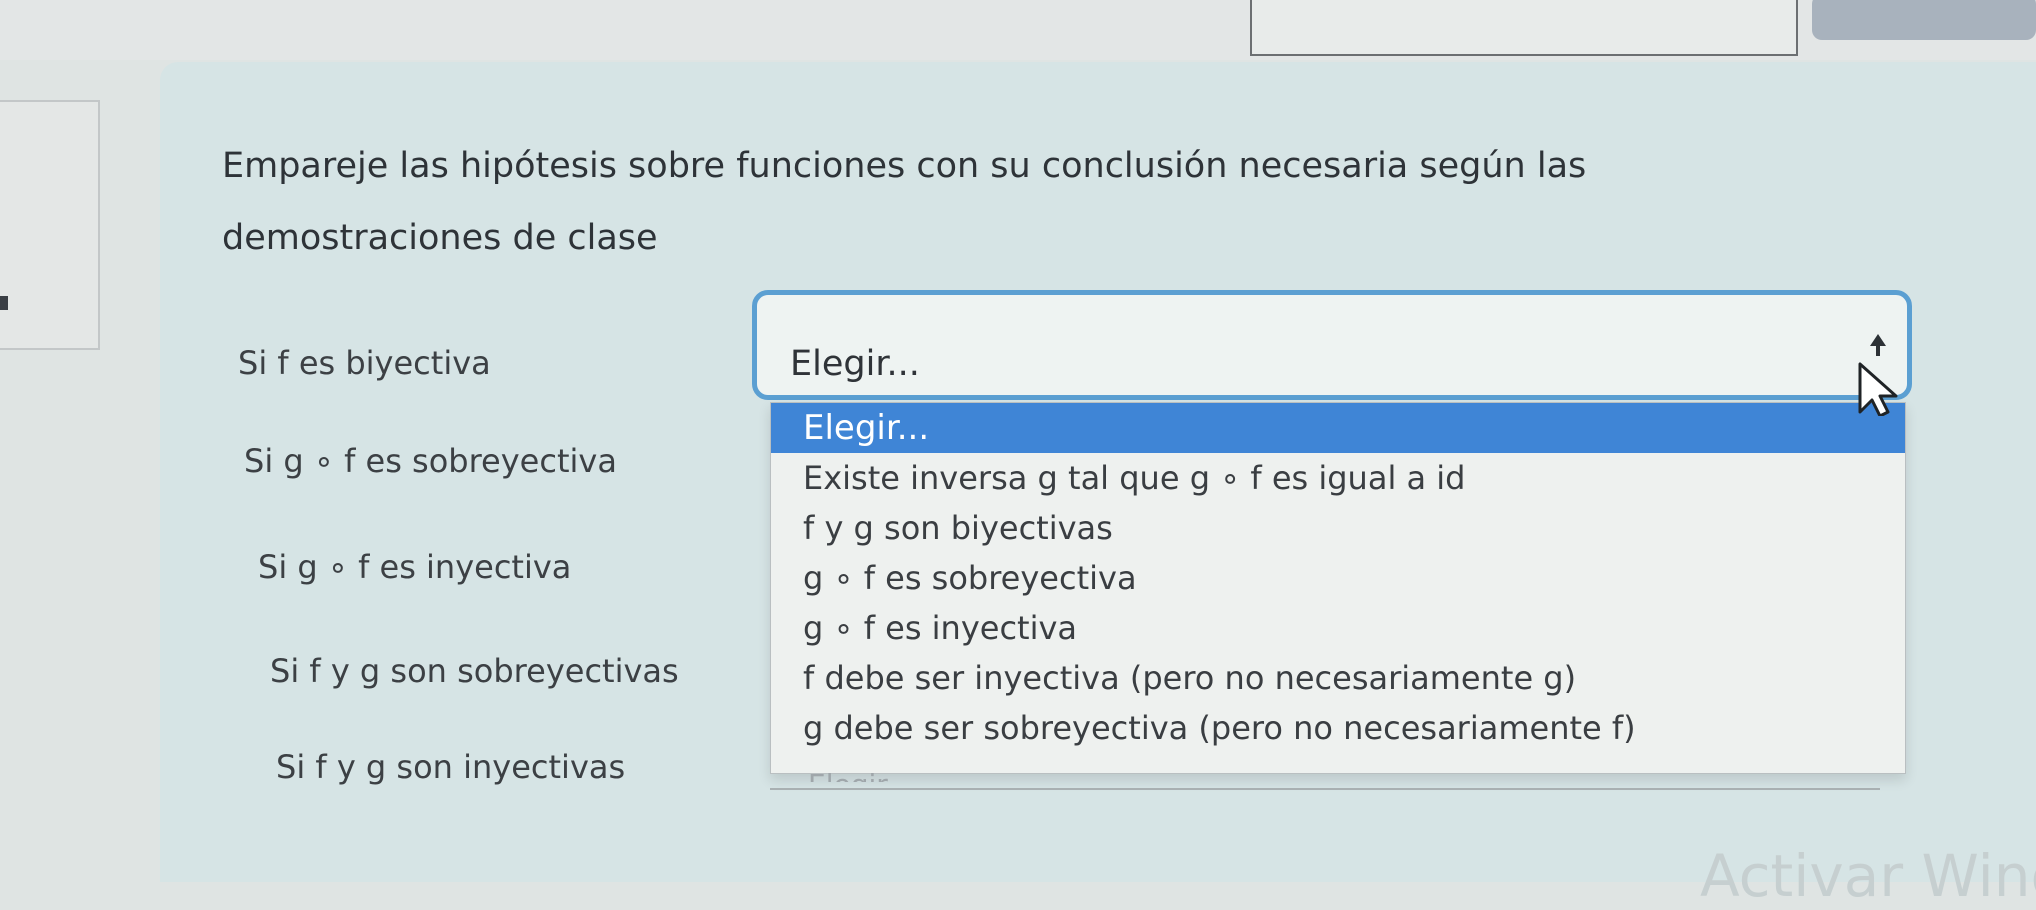 This screenshot has height=910, width=2036. I want to click on top-right-button, so click(1924, 20).